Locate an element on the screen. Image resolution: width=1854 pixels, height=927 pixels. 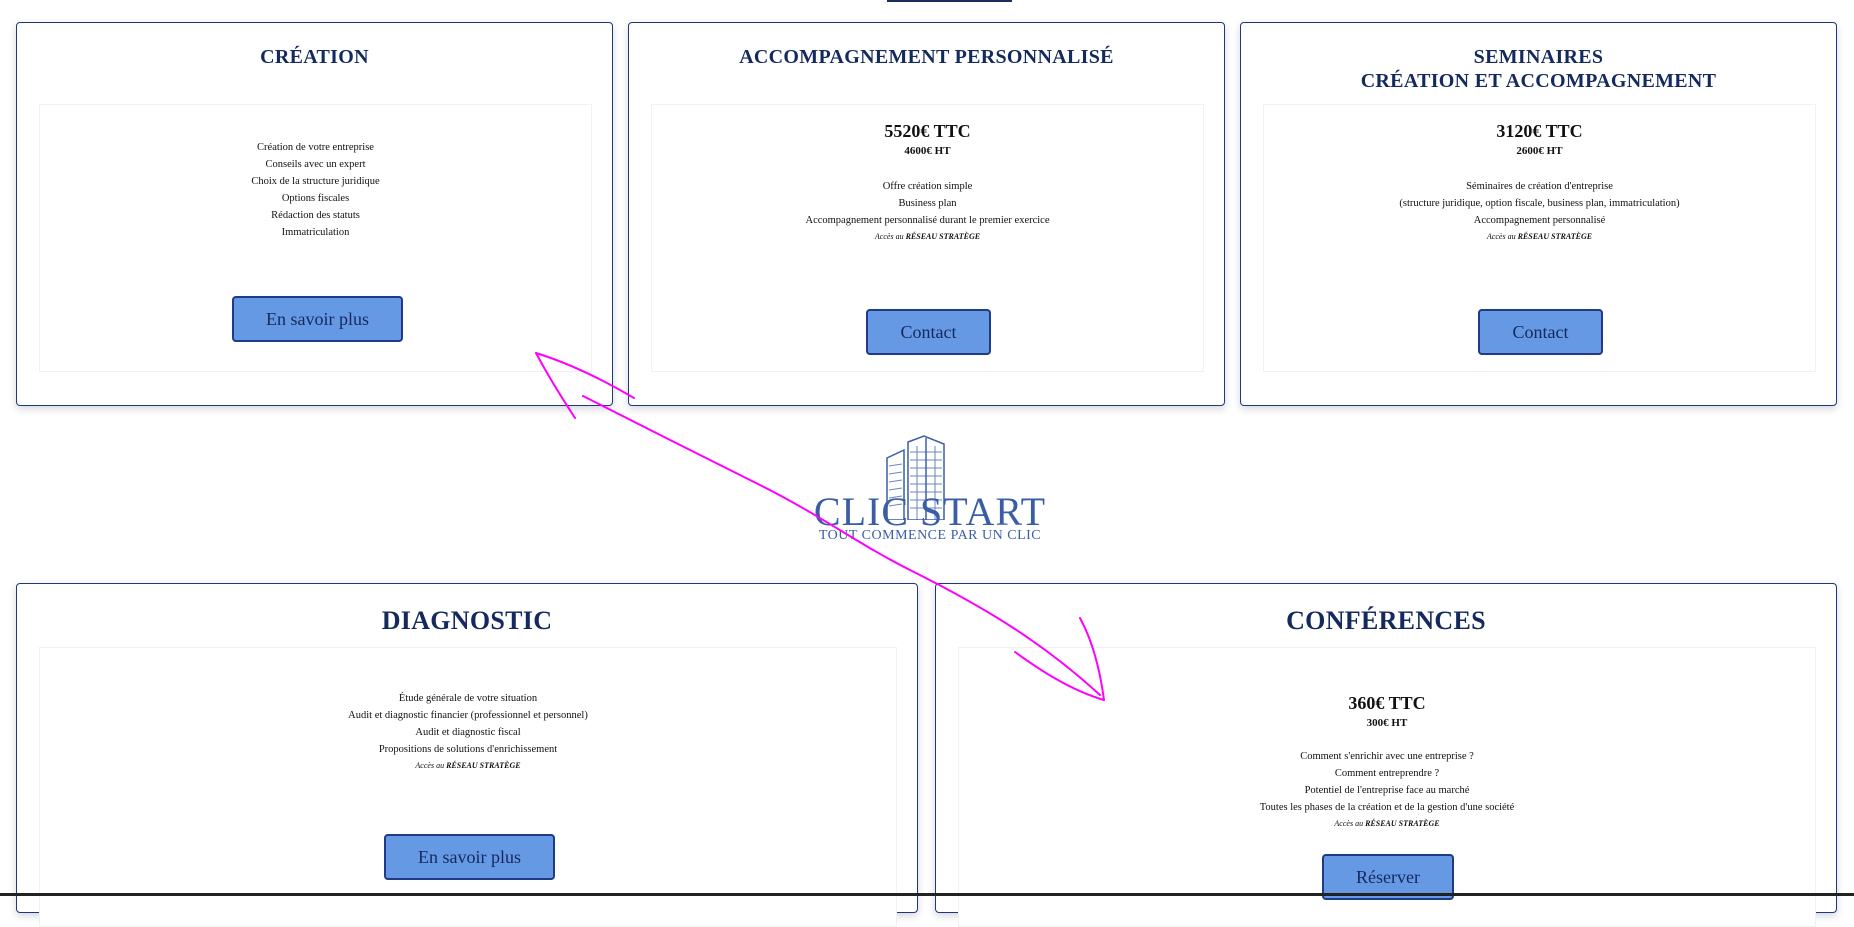
logo-tagline: TOUT COMMENCE PAR UN CLIC is located at coordinates (930, 535).